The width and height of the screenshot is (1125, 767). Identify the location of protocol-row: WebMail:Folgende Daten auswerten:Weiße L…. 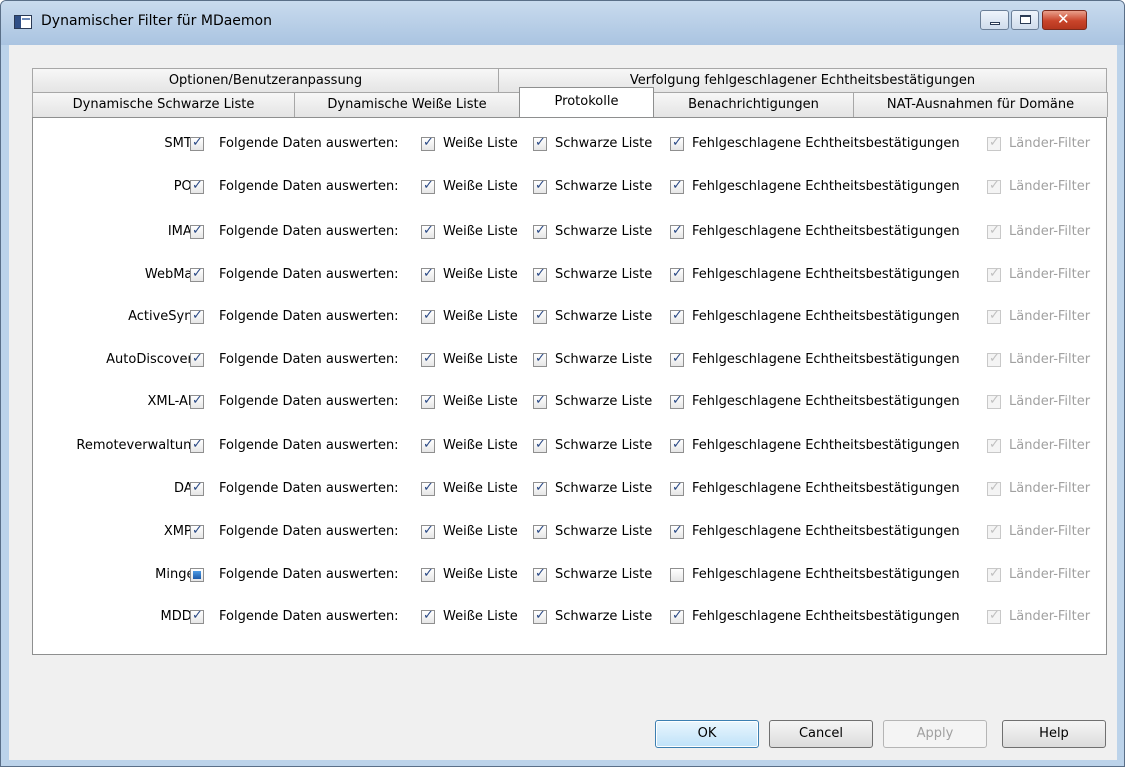
(570, 275).